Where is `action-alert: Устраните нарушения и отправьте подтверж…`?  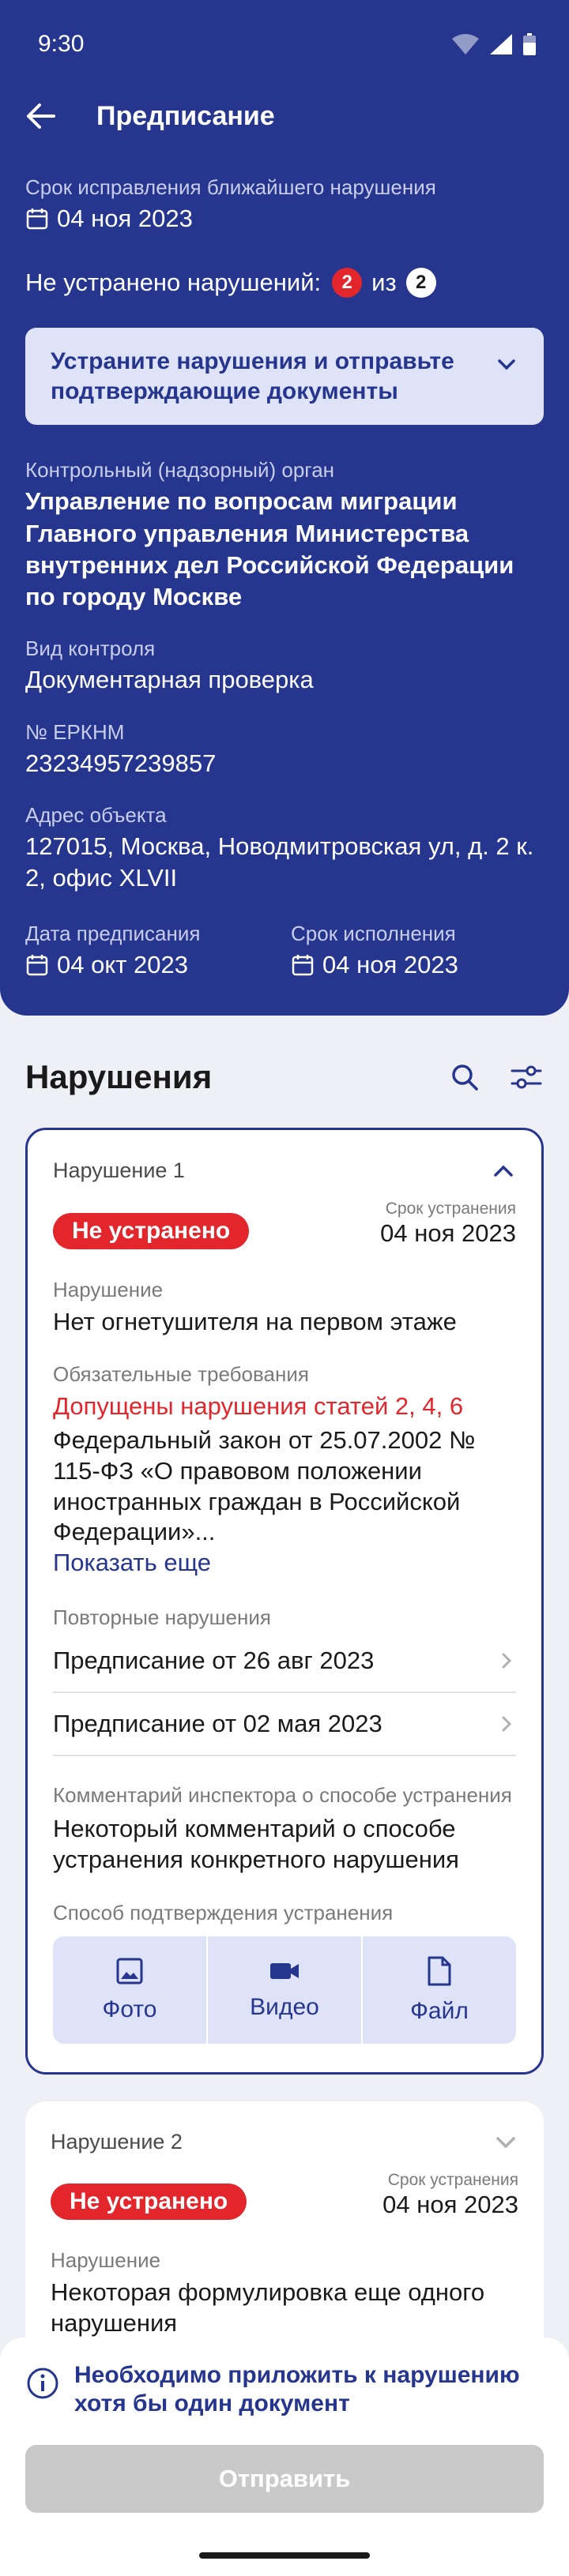 action-alert: Устраните нарушения и отправьте подтверж… is located at coordinates (284, 377).